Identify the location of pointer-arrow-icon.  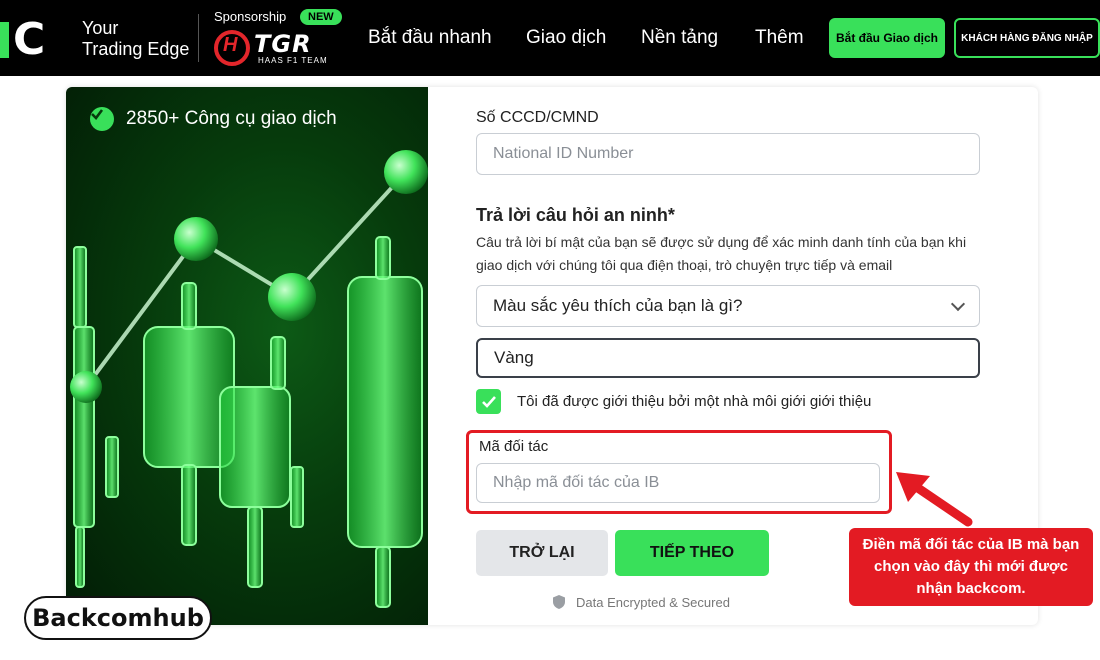
(934, 499).